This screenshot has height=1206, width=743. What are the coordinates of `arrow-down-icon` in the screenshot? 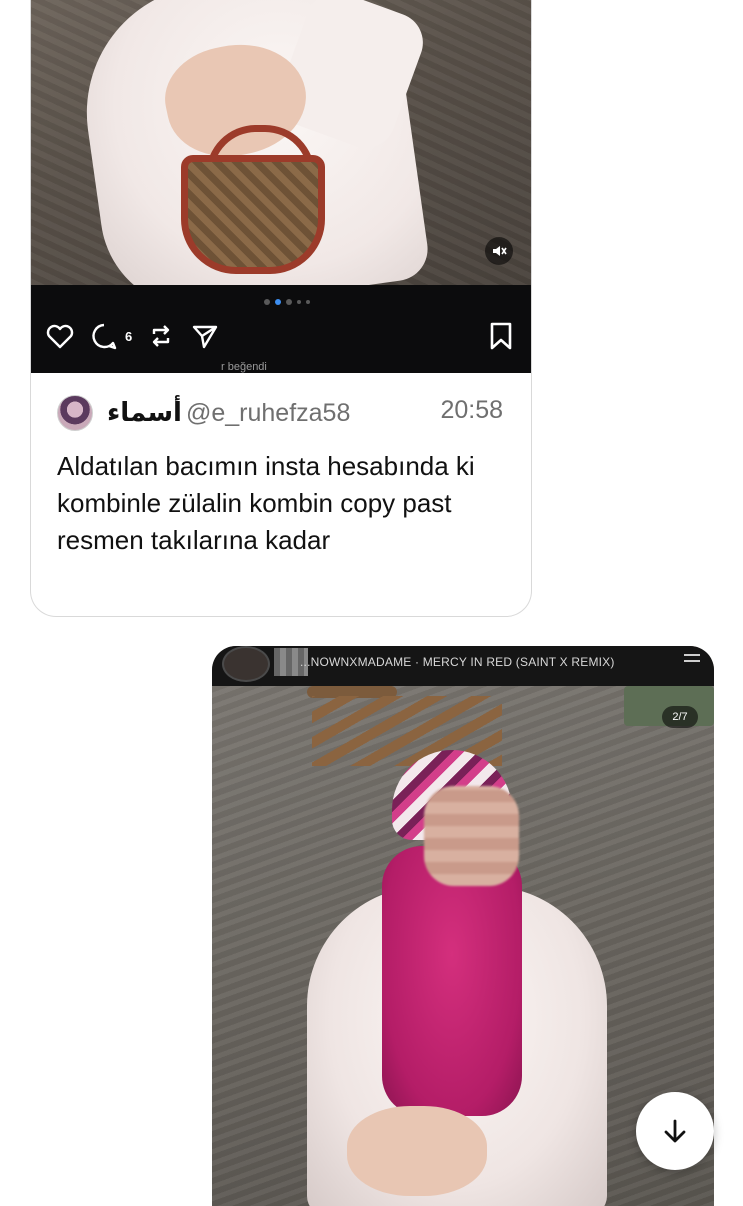 It's located at (675, 1131).